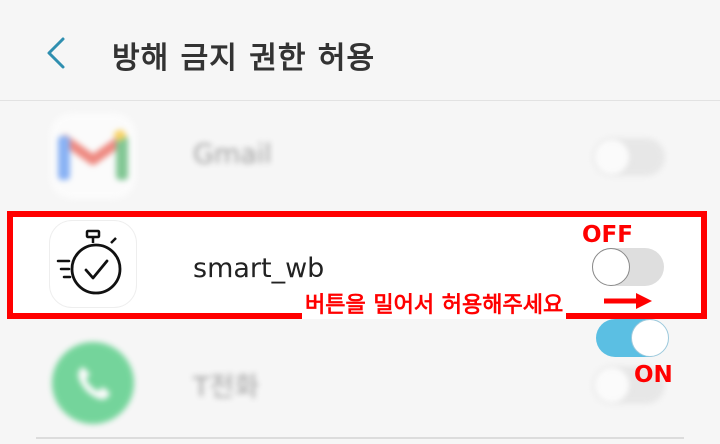  I want to click on app-name: smart_wb, so click(259, 268).